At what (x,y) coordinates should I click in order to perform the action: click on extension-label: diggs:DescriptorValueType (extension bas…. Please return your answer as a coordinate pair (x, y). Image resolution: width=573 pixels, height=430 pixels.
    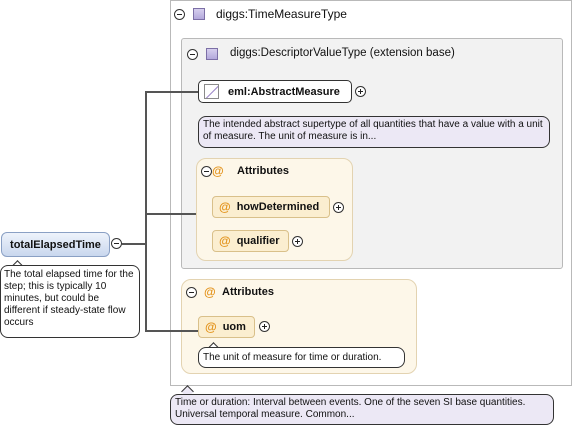
    Looking at the image, I should click on (342, 53).